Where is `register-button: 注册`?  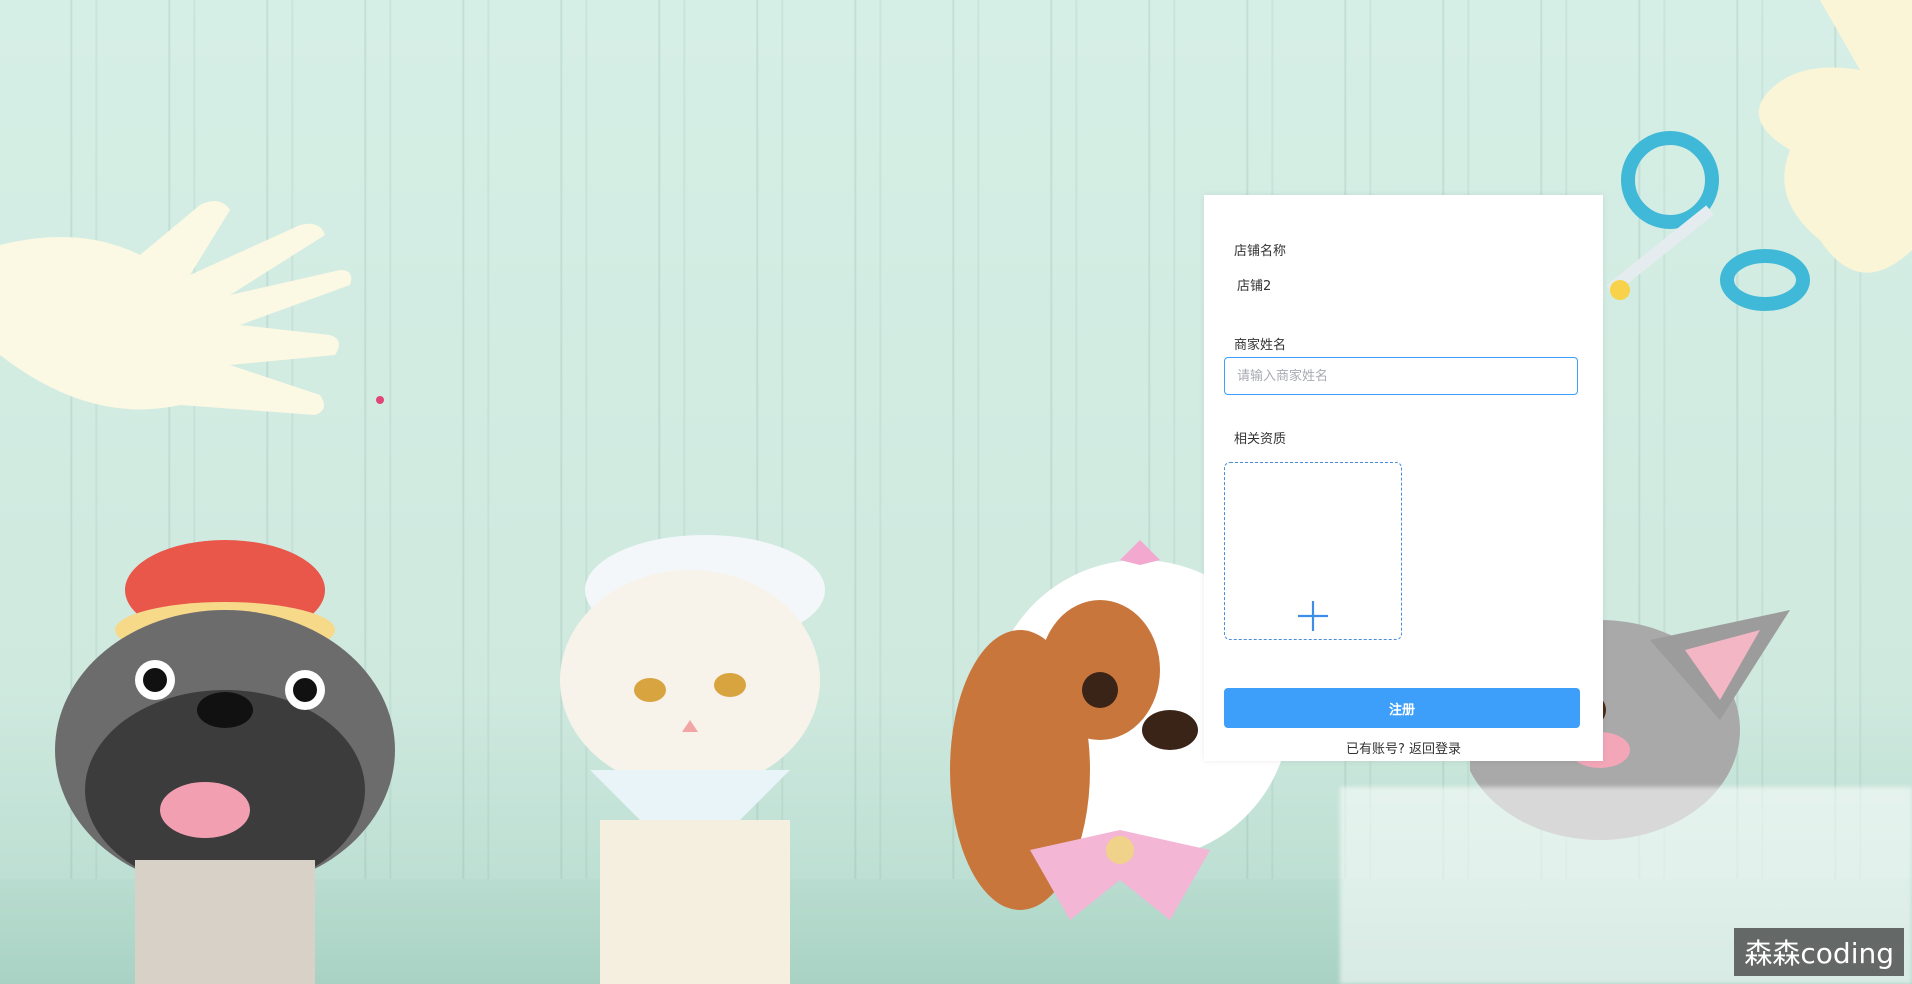
register-button: 注册 is located at coordinates (1402, 708).